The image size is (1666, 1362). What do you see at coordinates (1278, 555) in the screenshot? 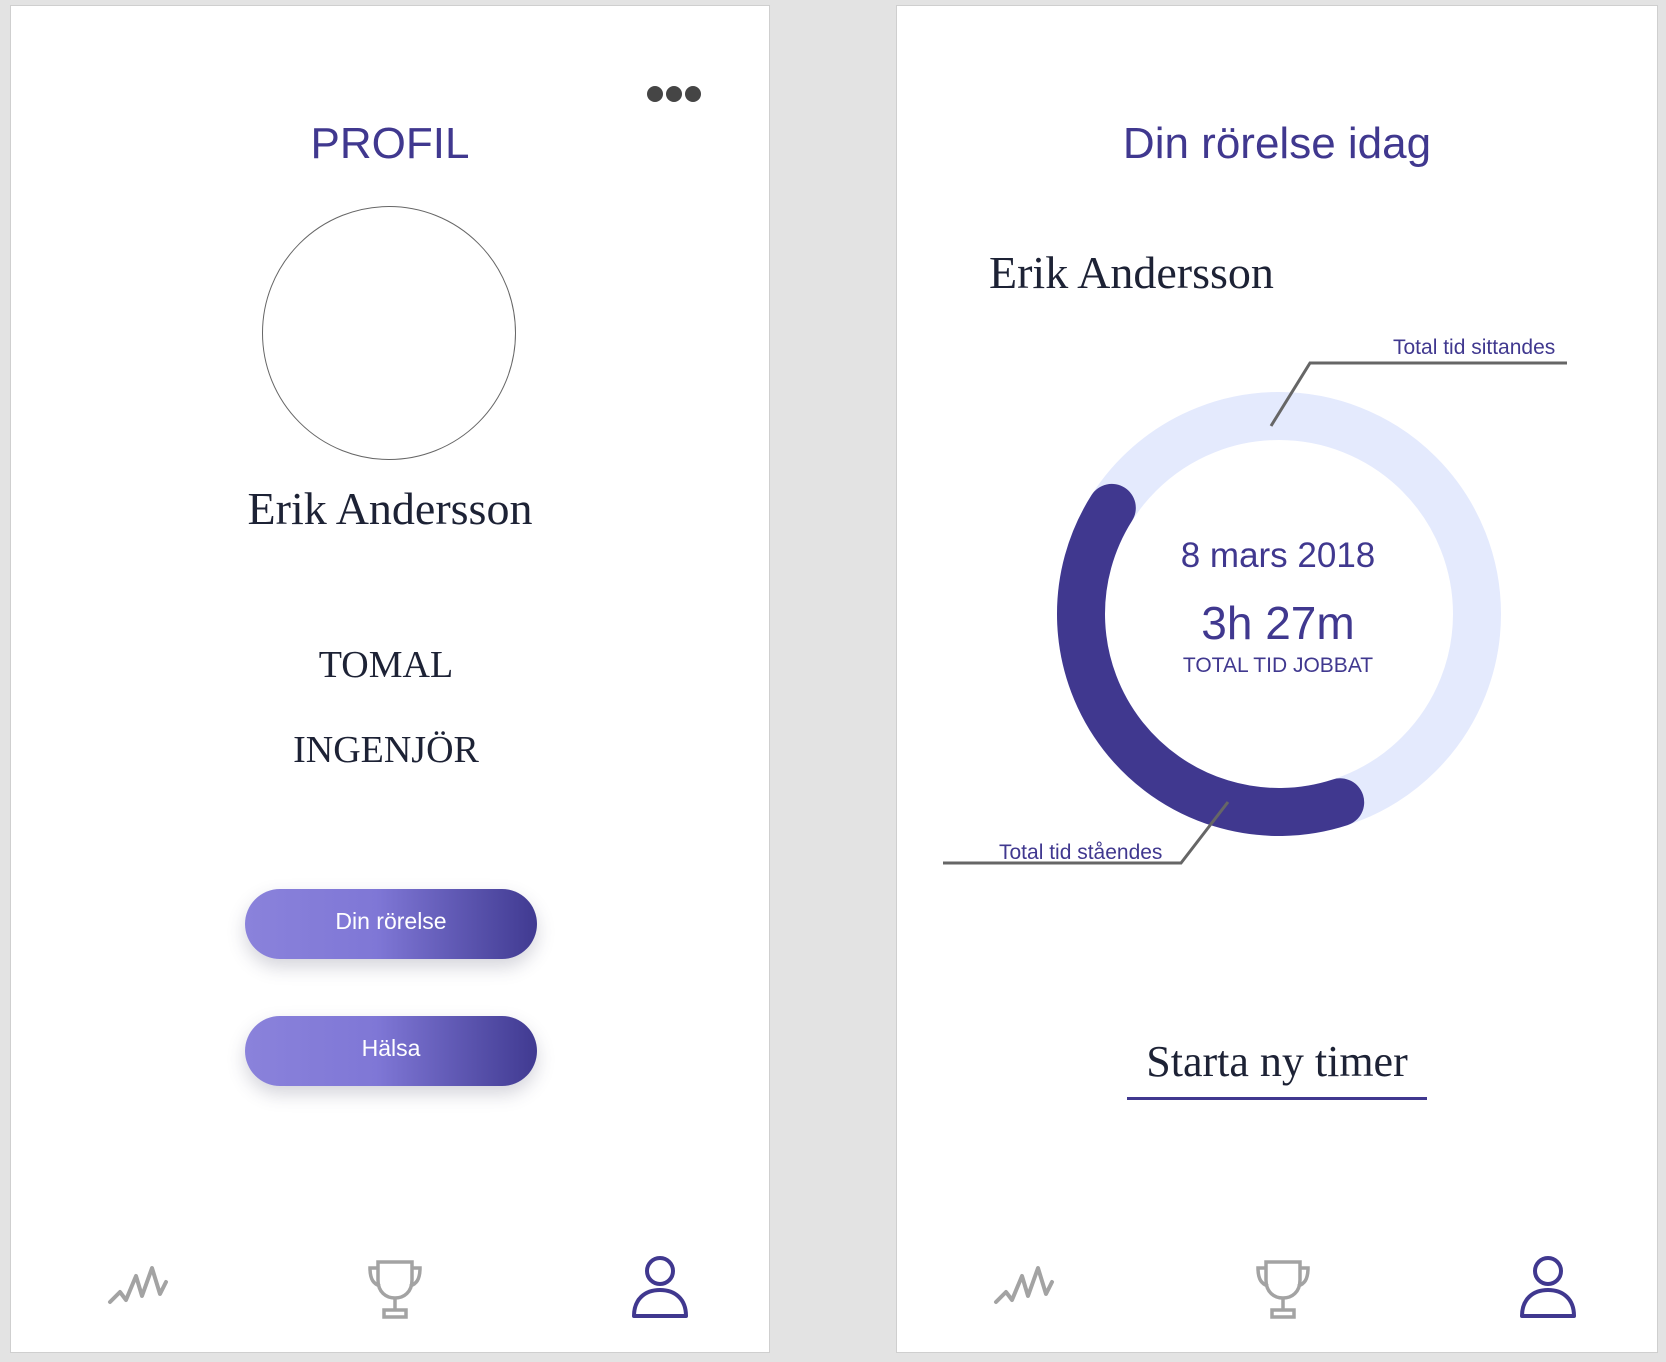
I see `date-label: 8 mars 2018` at bounding box center [1278, 555].